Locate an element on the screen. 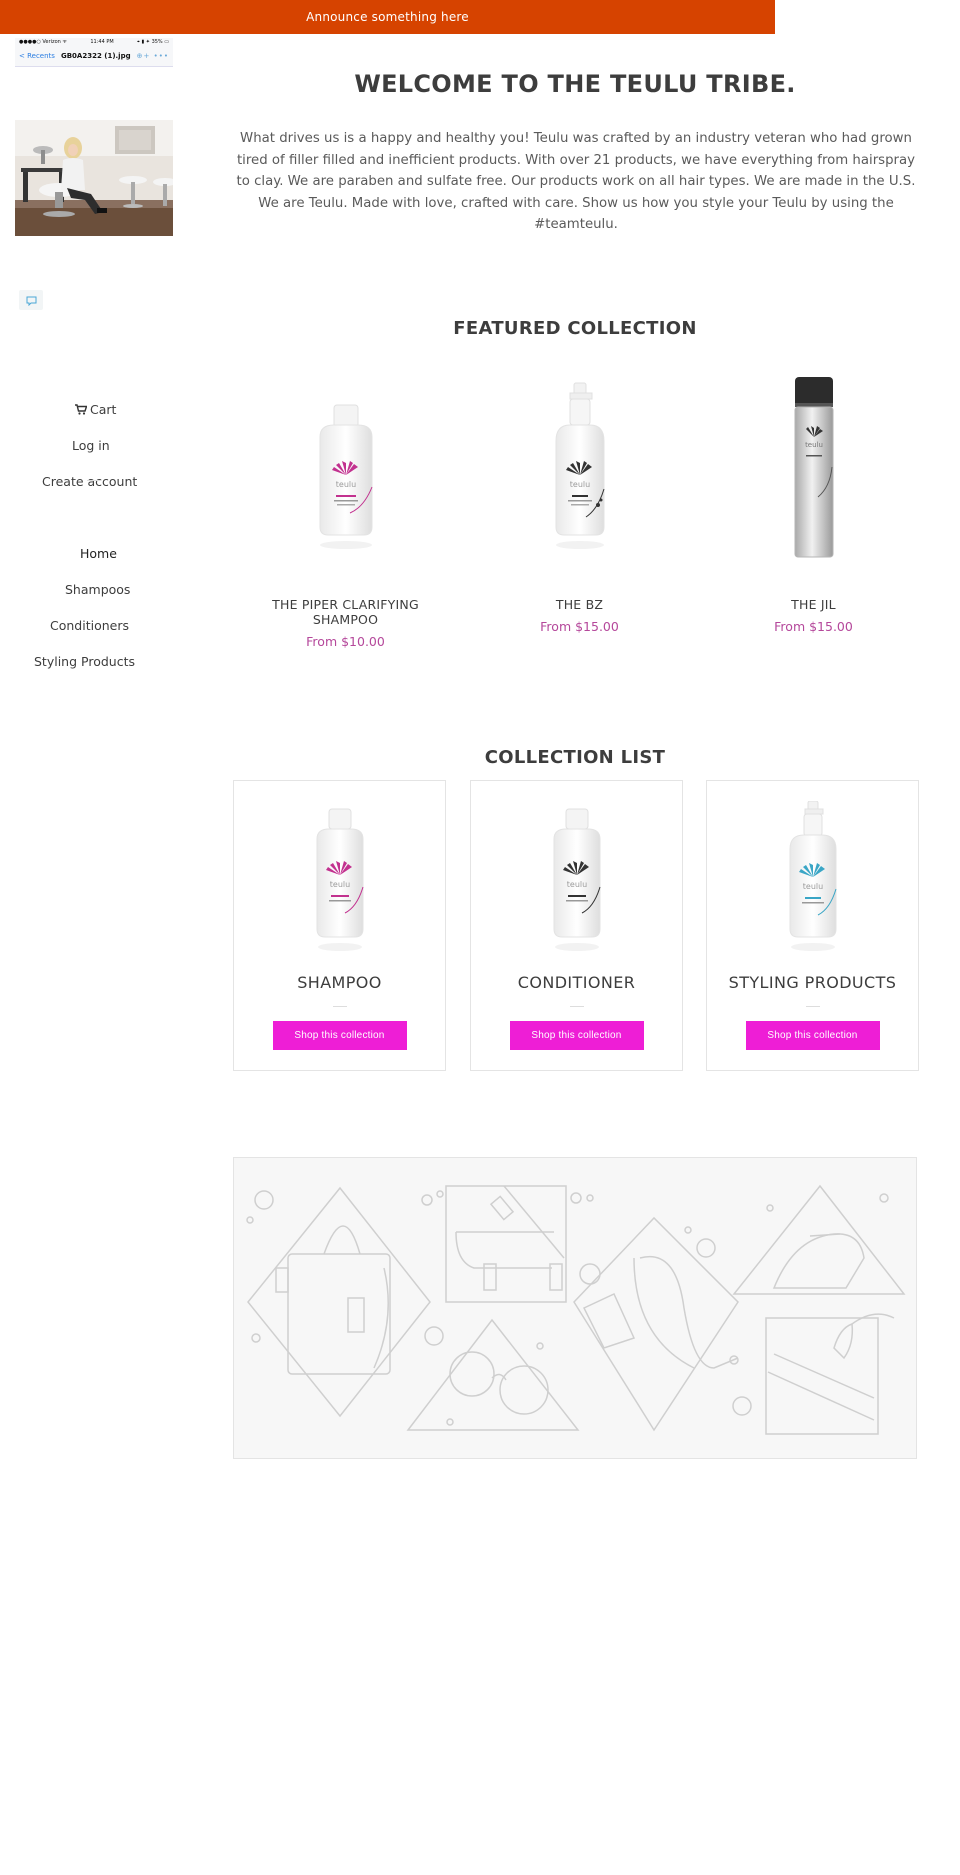  cart-icon is located at coordinates (81, 410).